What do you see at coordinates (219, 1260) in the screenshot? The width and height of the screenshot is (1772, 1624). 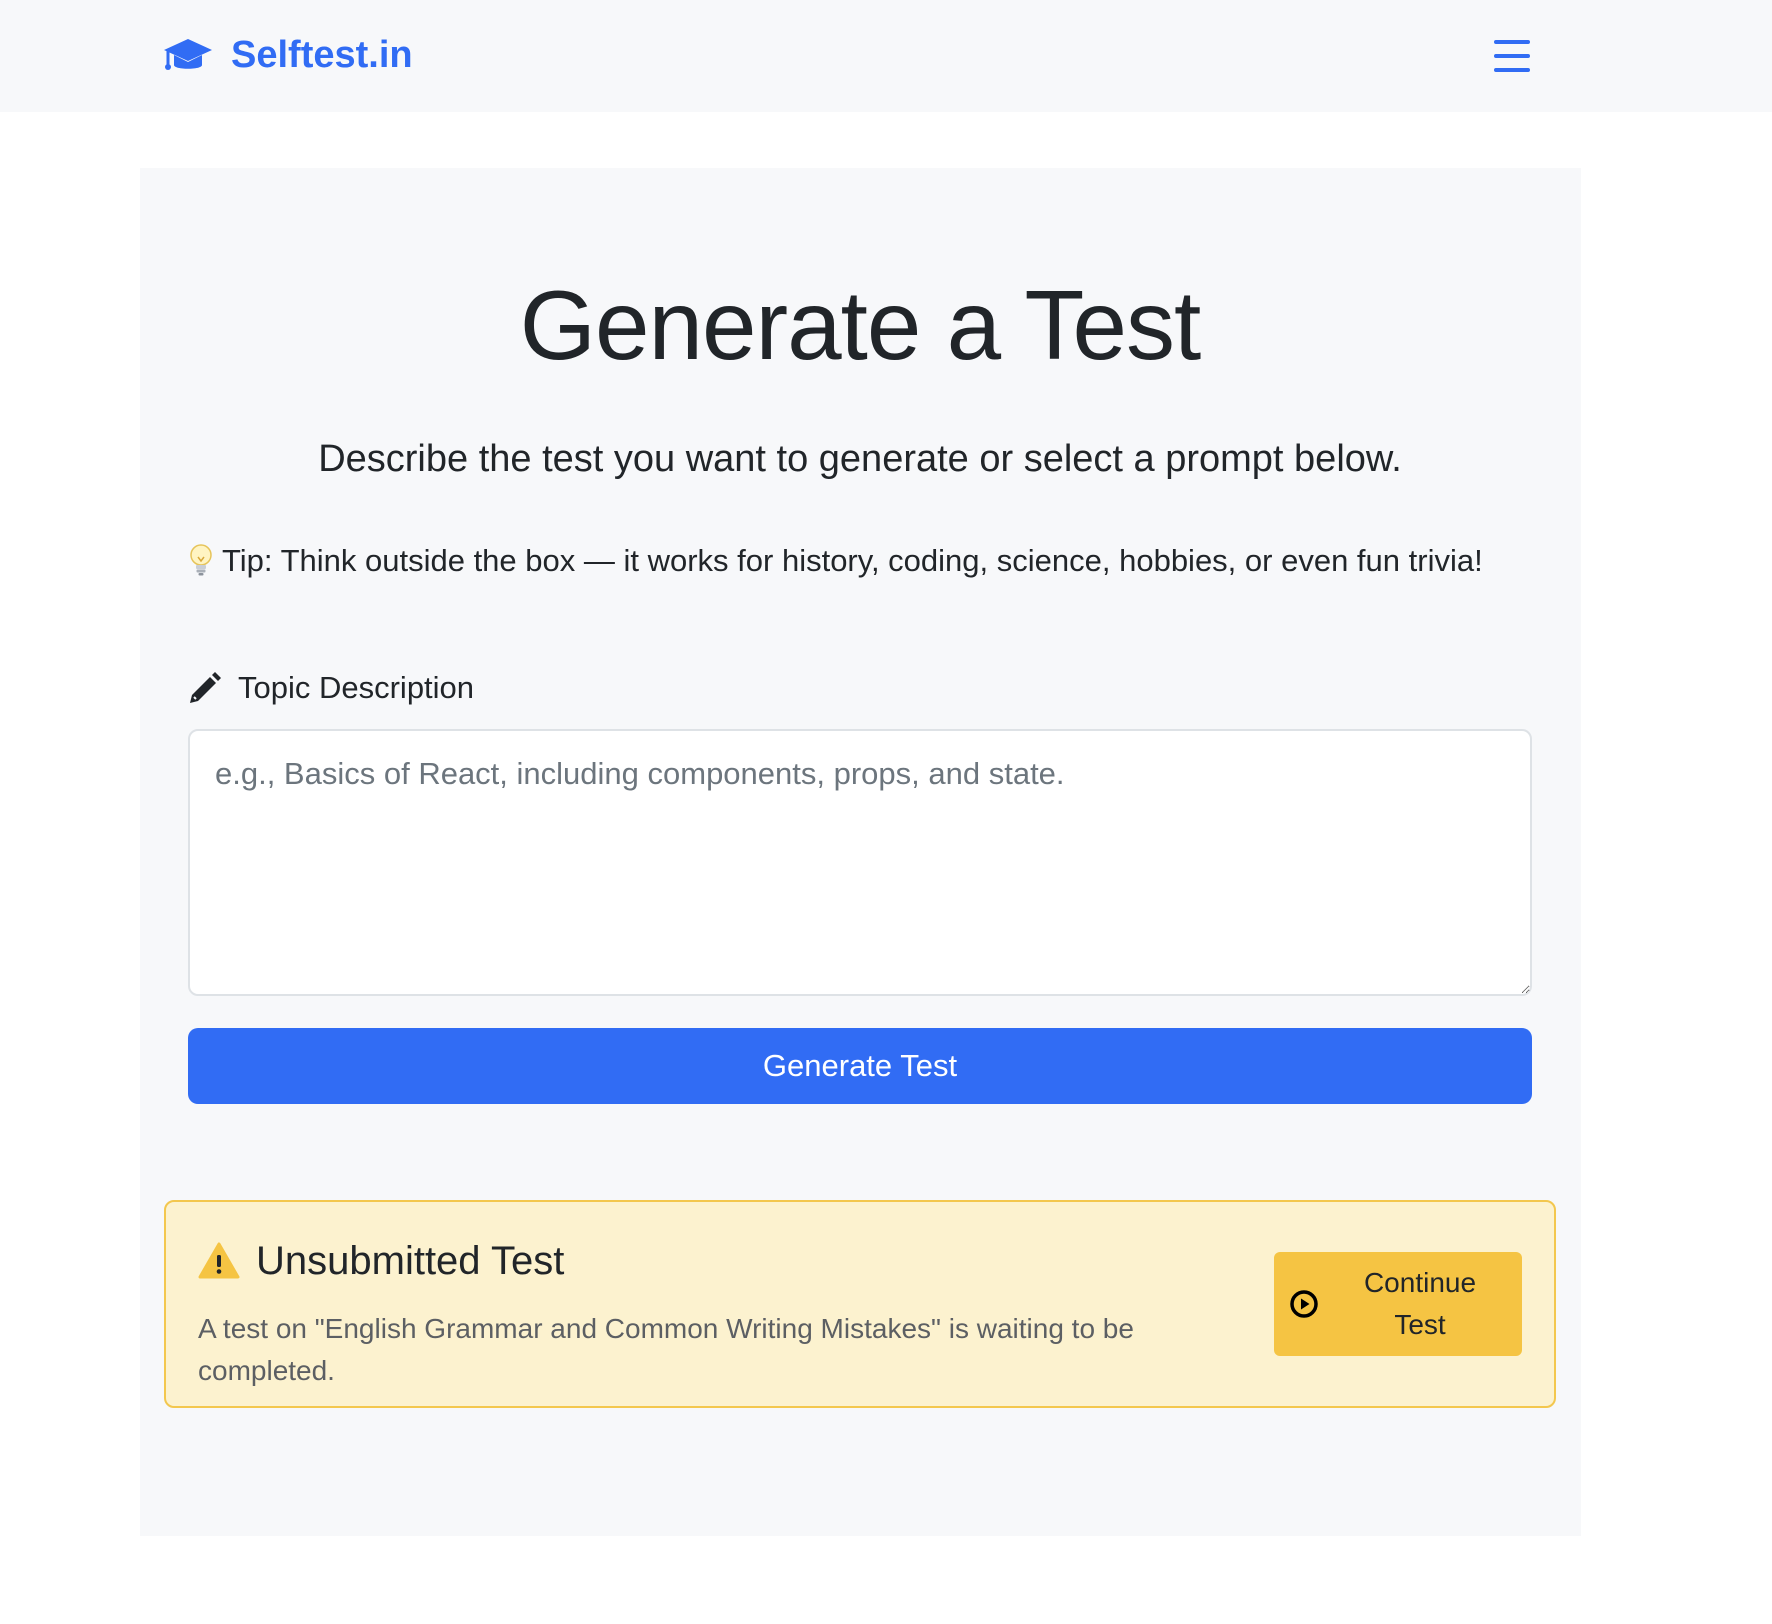 I see `warning-icon` at bounding box center [219, 1260].